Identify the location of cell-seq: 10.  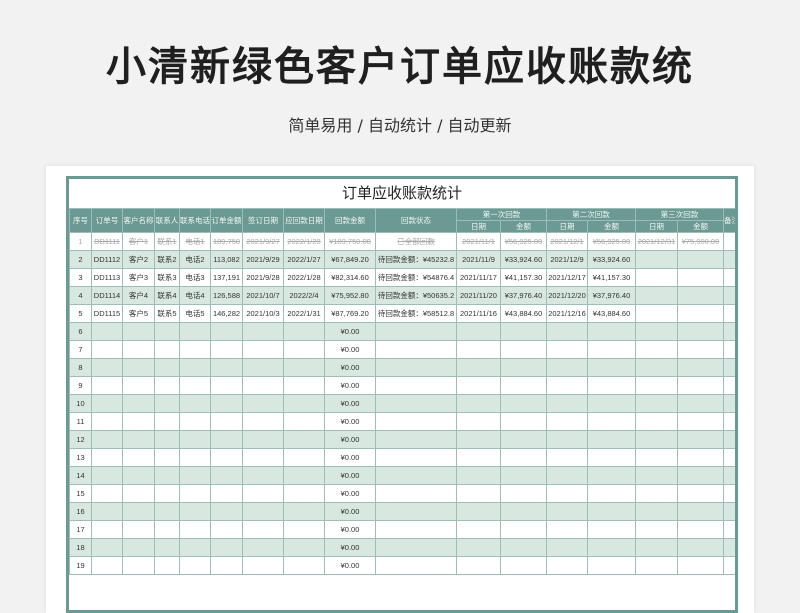
(80, 403).